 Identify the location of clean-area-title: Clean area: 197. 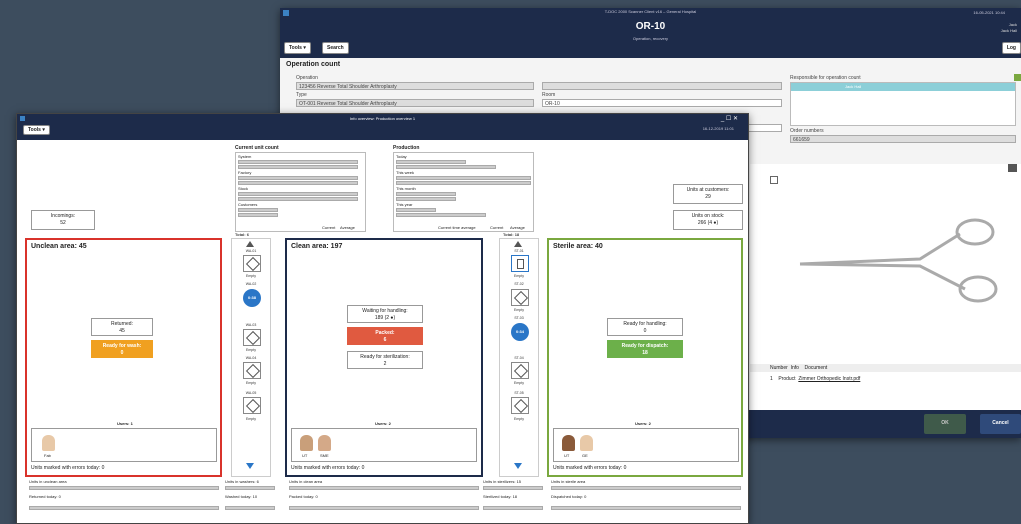
(317, 246).